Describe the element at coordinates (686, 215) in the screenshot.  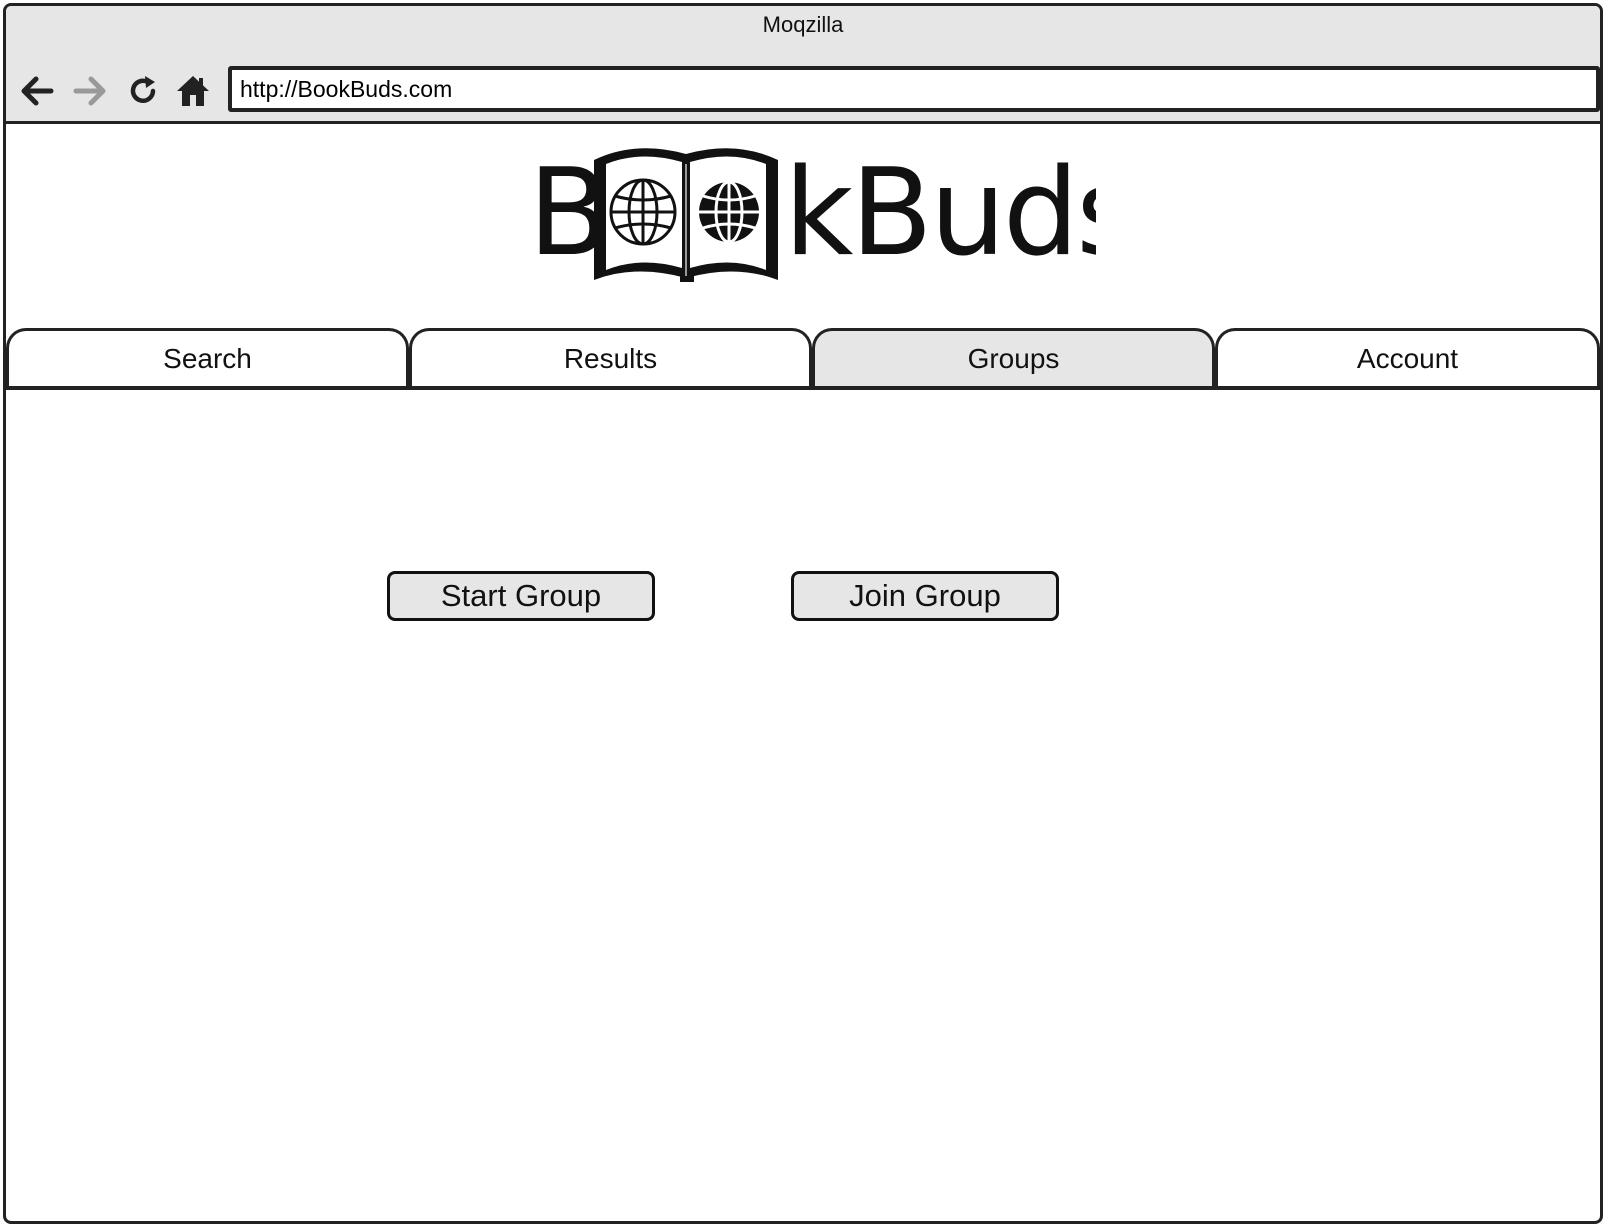
I see `open-book-globe-icon` at that location.